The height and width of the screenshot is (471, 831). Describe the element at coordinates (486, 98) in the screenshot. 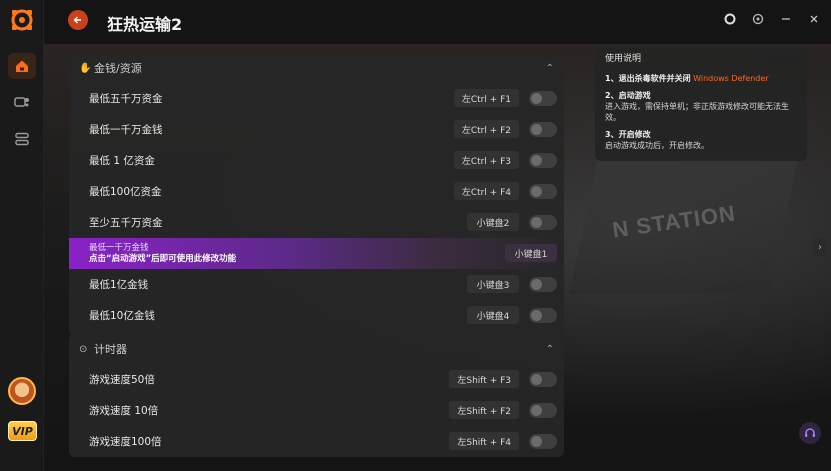

I see `hotkey-button: 左Ctrl + F1` at that location.